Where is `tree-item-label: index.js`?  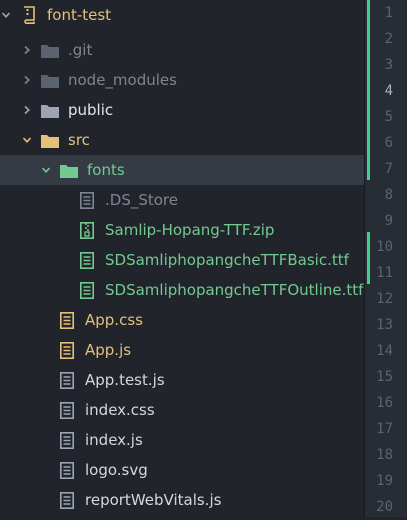 tree-item-label: index.js is located at coordinates (114, 440).